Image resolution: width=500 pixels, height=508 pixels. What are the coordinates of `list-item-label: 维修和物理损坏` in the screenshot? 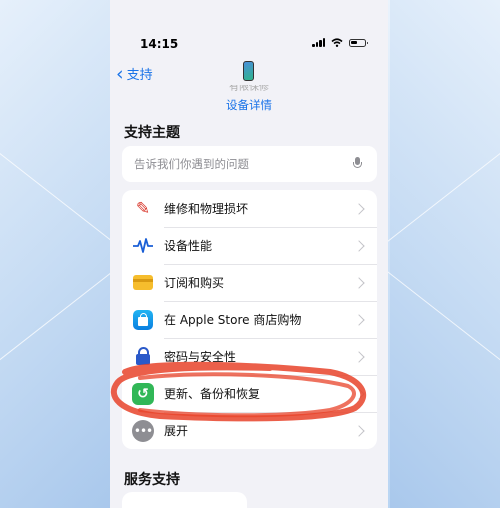 It's located at (206, 209).